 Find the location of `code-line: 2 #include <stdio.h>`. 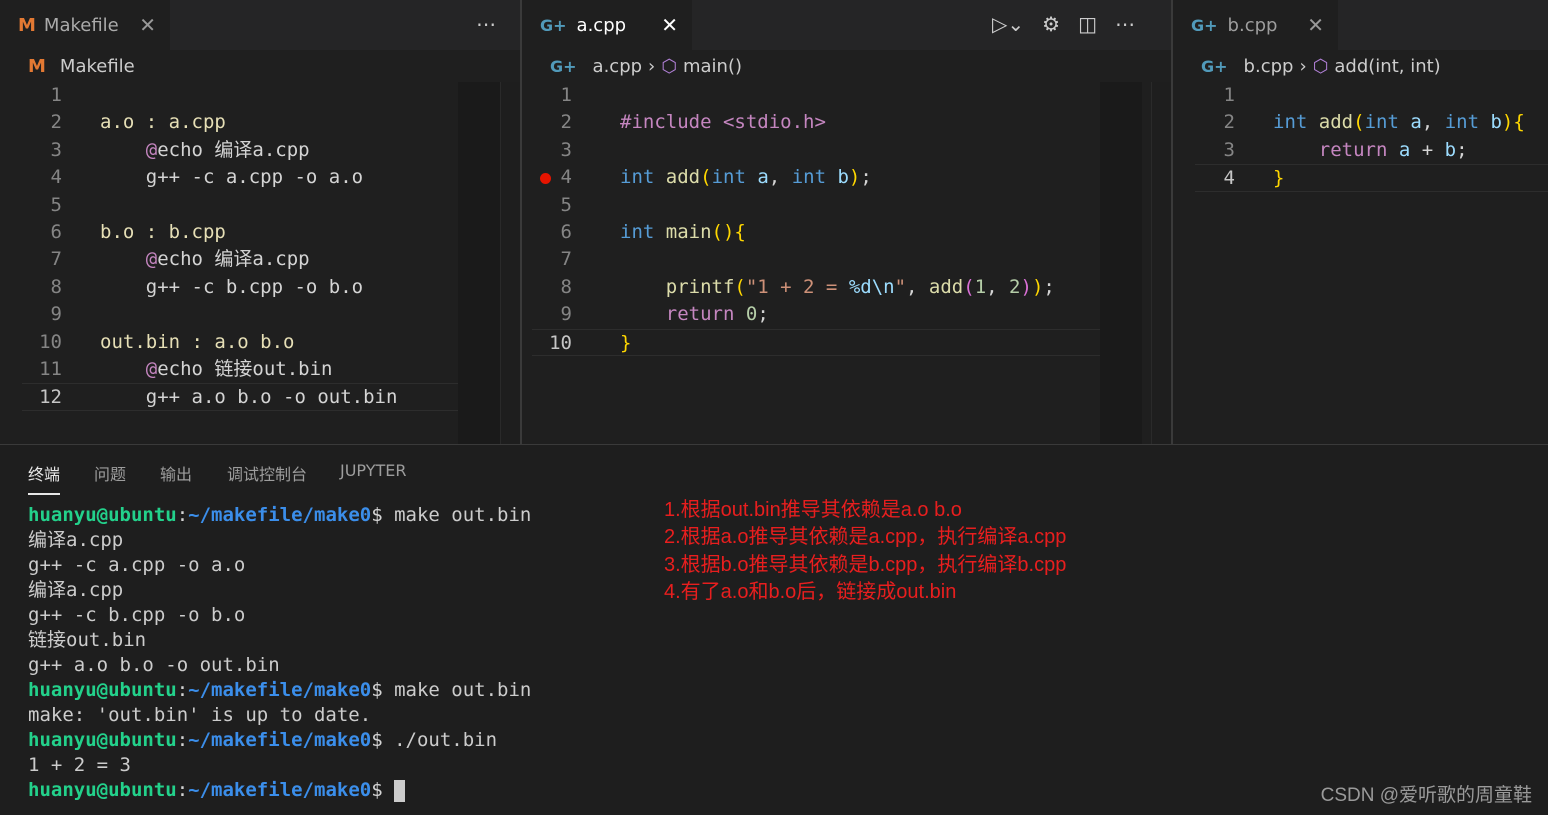

code-line: 2 #include <stdio.h> is located at coordinates (816, 122).